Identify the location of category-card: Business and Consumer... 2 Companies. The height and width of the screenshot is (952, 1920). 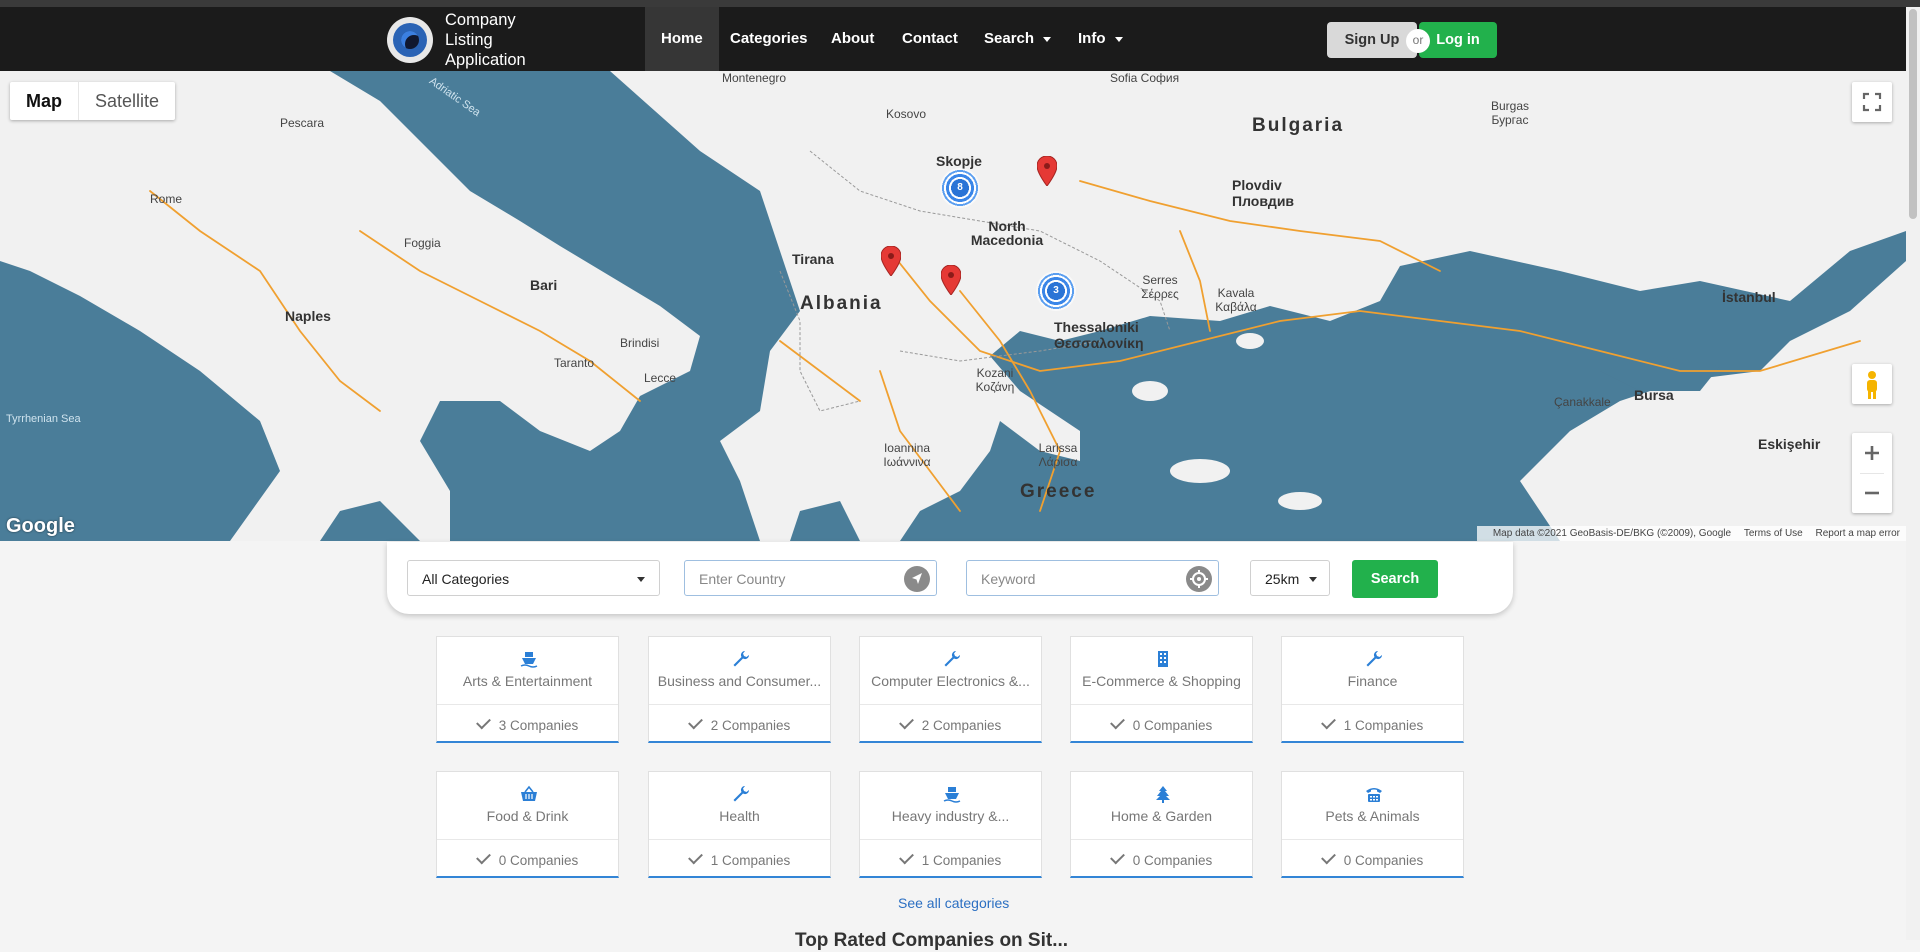
(739, 689).